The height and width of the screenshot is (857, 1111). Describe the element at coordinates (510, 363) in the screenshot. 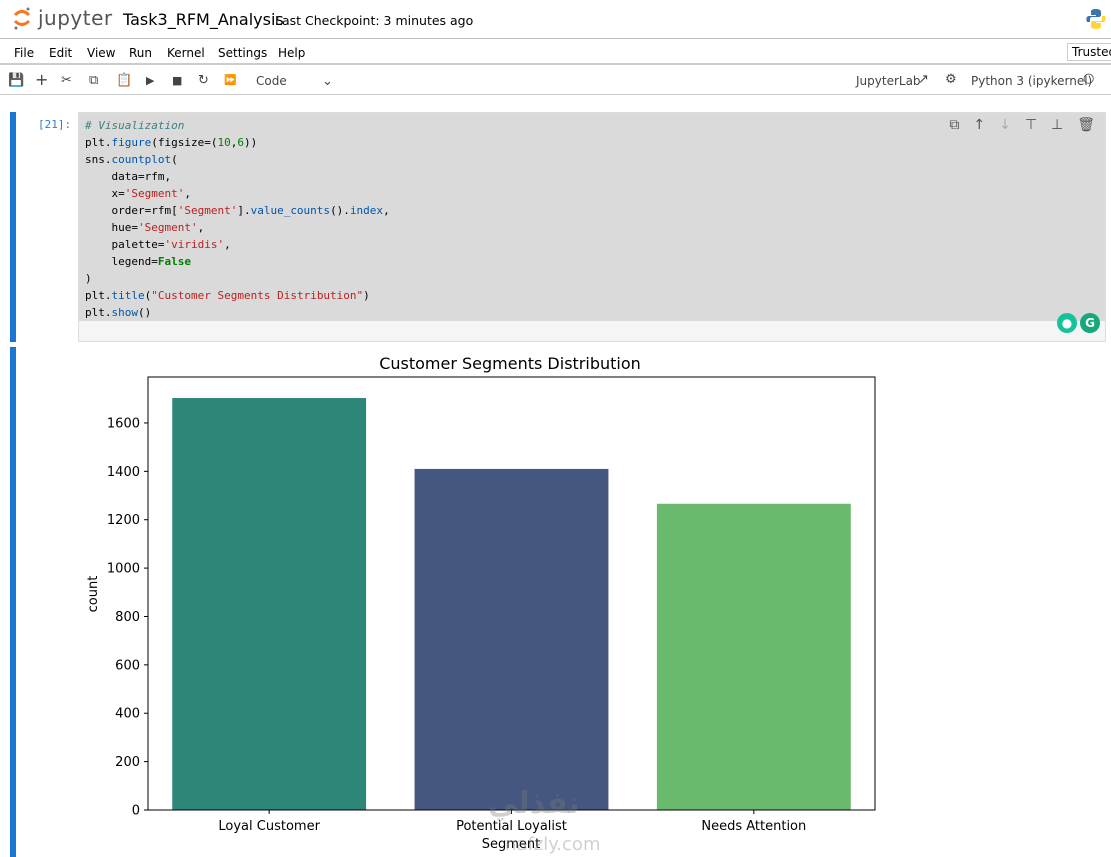

I see `chart-title: Customer Segments Distribution` at that location.